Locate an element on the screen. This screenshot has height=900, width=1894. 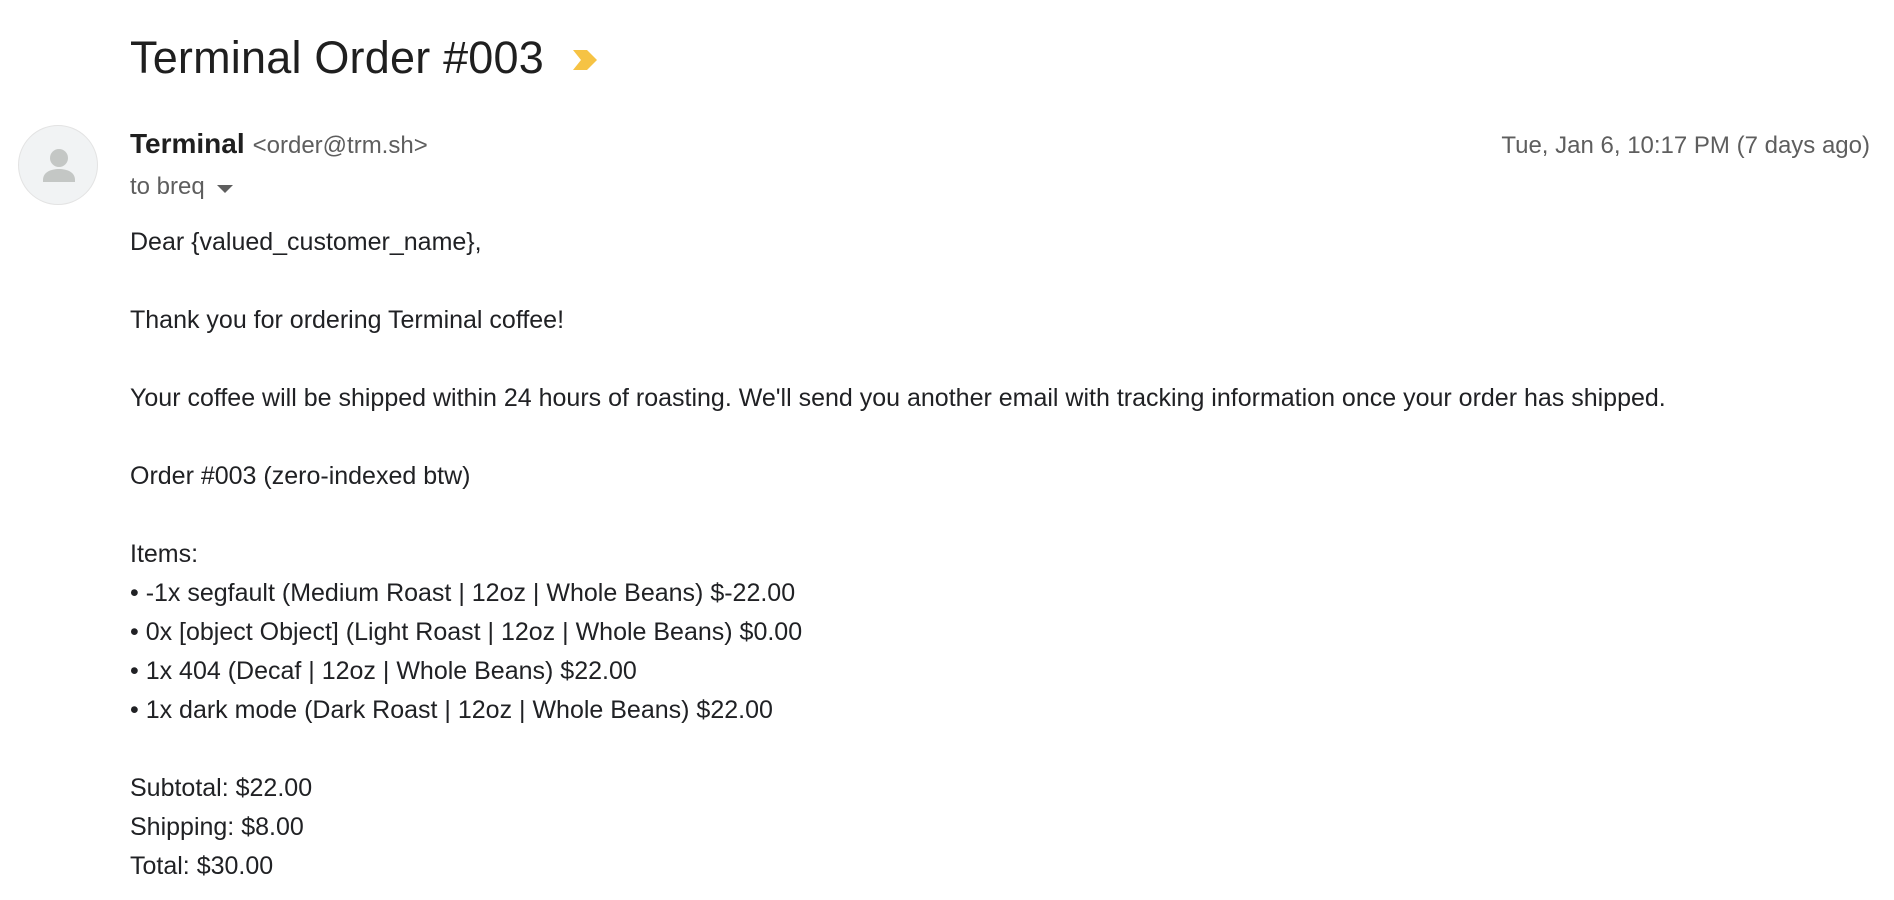
sender-email: <order@trm.sh> is located at coordinates (340, 145).